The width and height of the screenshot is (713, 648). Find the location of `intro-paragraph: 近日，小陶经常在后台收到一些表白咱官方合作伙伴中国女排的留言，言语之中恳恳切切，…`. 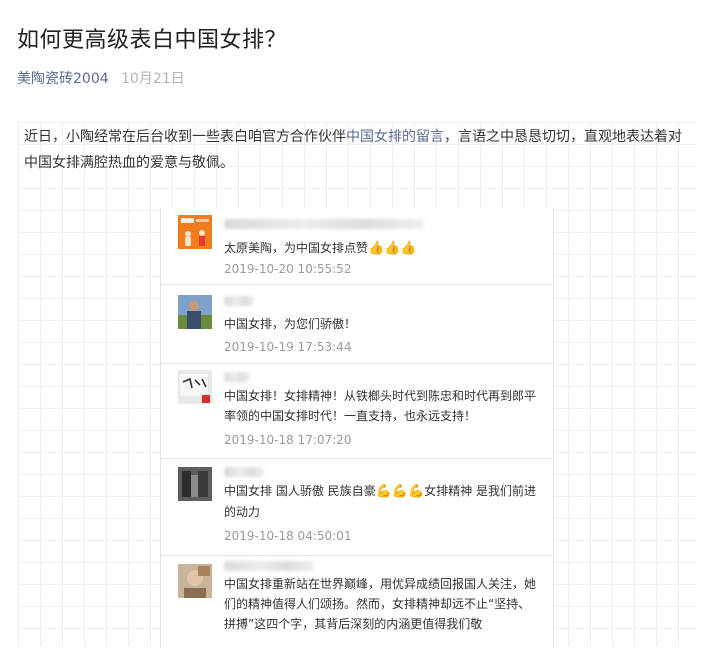

intro-paragraph: 近日，小陶经常在后台收到一些表白咱官方合作伙伴中国女排的留言，言语之中恳恳切切，… is located at coordinates (359, 150).